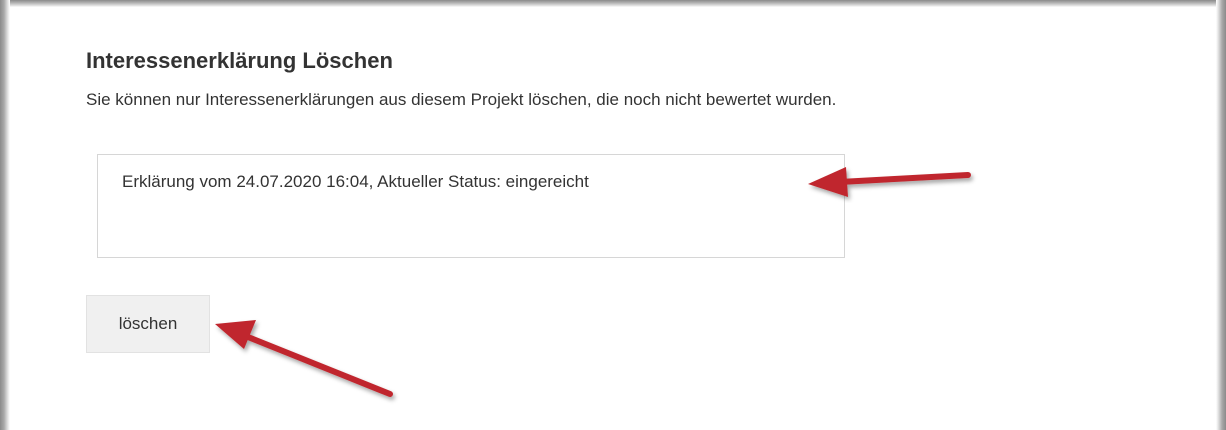 This screenshot has width=1226, height=430. What do you see at coordinates (1221, 215) in the screenshot?
I see `frame-border-right` at bounding box center [1221, 215].